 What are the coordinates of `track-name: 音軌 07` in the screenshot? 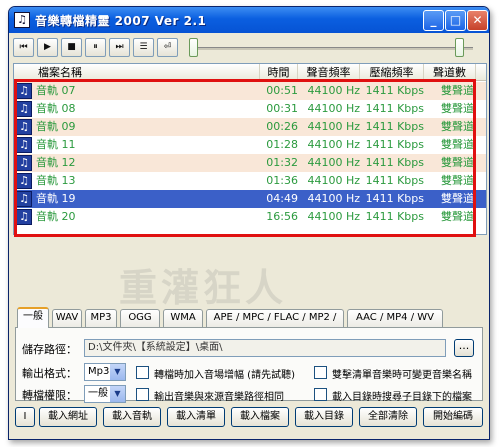 It's located at (56, 90).